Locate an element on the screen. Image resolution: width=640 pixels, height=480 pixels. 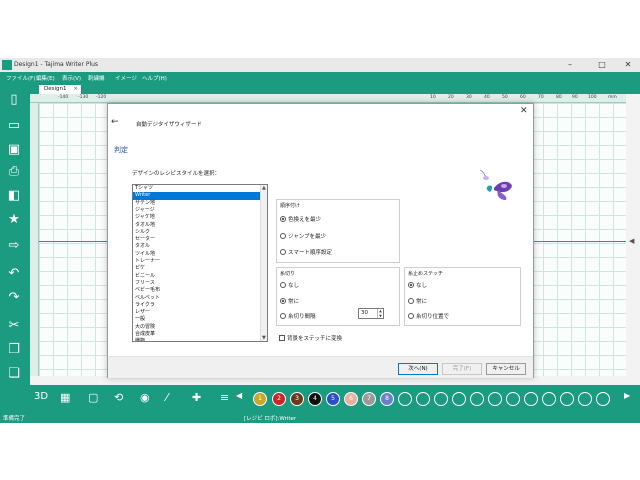
group-title: 糸切り is located at coordinates (288, 274).